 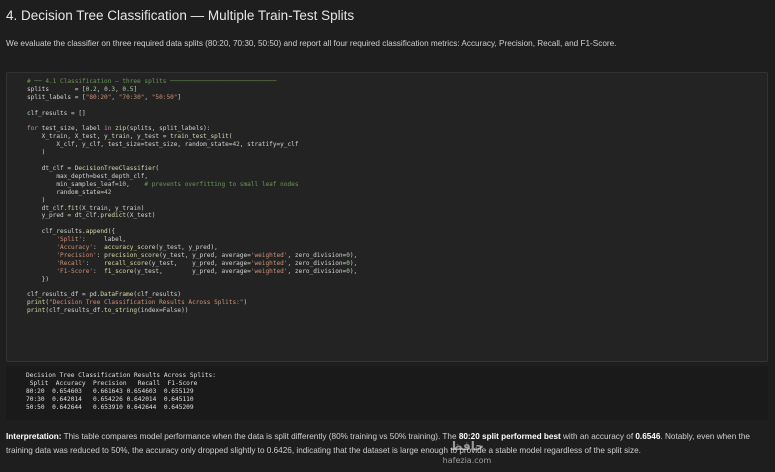 What do you see at coordinates (82, 89) in the screenshot?
I see `code-line: splits = [0.2, 0.3, 0.5]` at bounding box center [82, 89].